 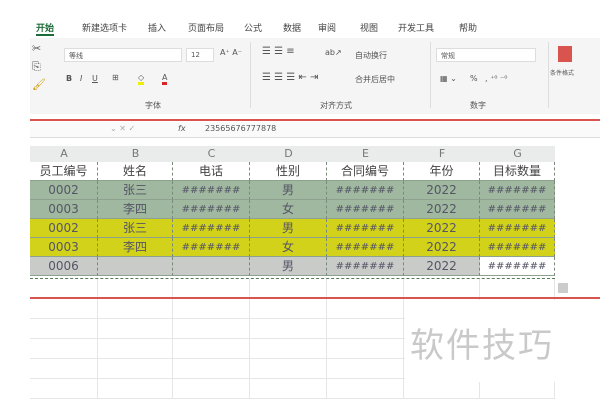 What do you see at coordinates (517, 171) in the screenshot?
I see `header-cell: 目标数量` at bounding box center [517, 171].